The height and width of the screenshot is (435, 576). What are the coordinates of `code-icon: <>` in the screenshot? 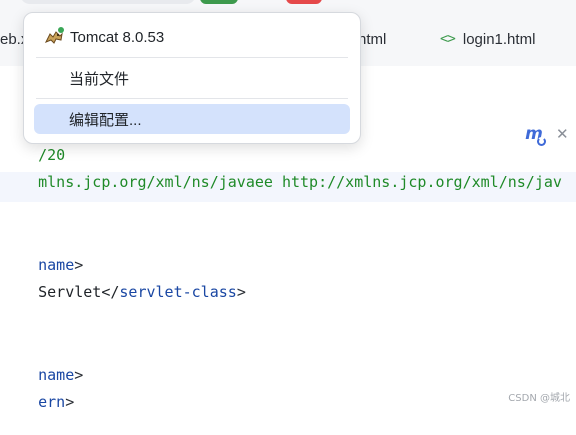 It's located at (448, 39).